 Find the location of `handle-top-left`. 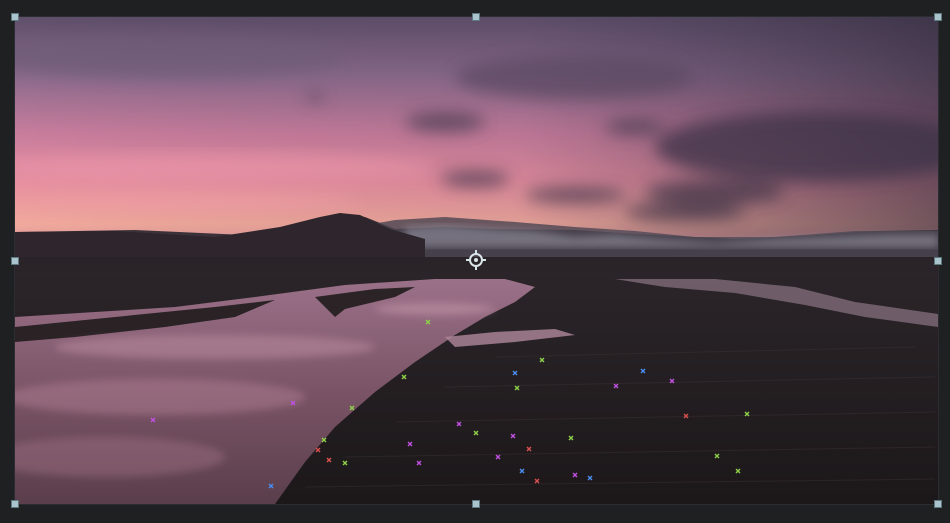

handle-top-left is located at coordinates (15, 17).